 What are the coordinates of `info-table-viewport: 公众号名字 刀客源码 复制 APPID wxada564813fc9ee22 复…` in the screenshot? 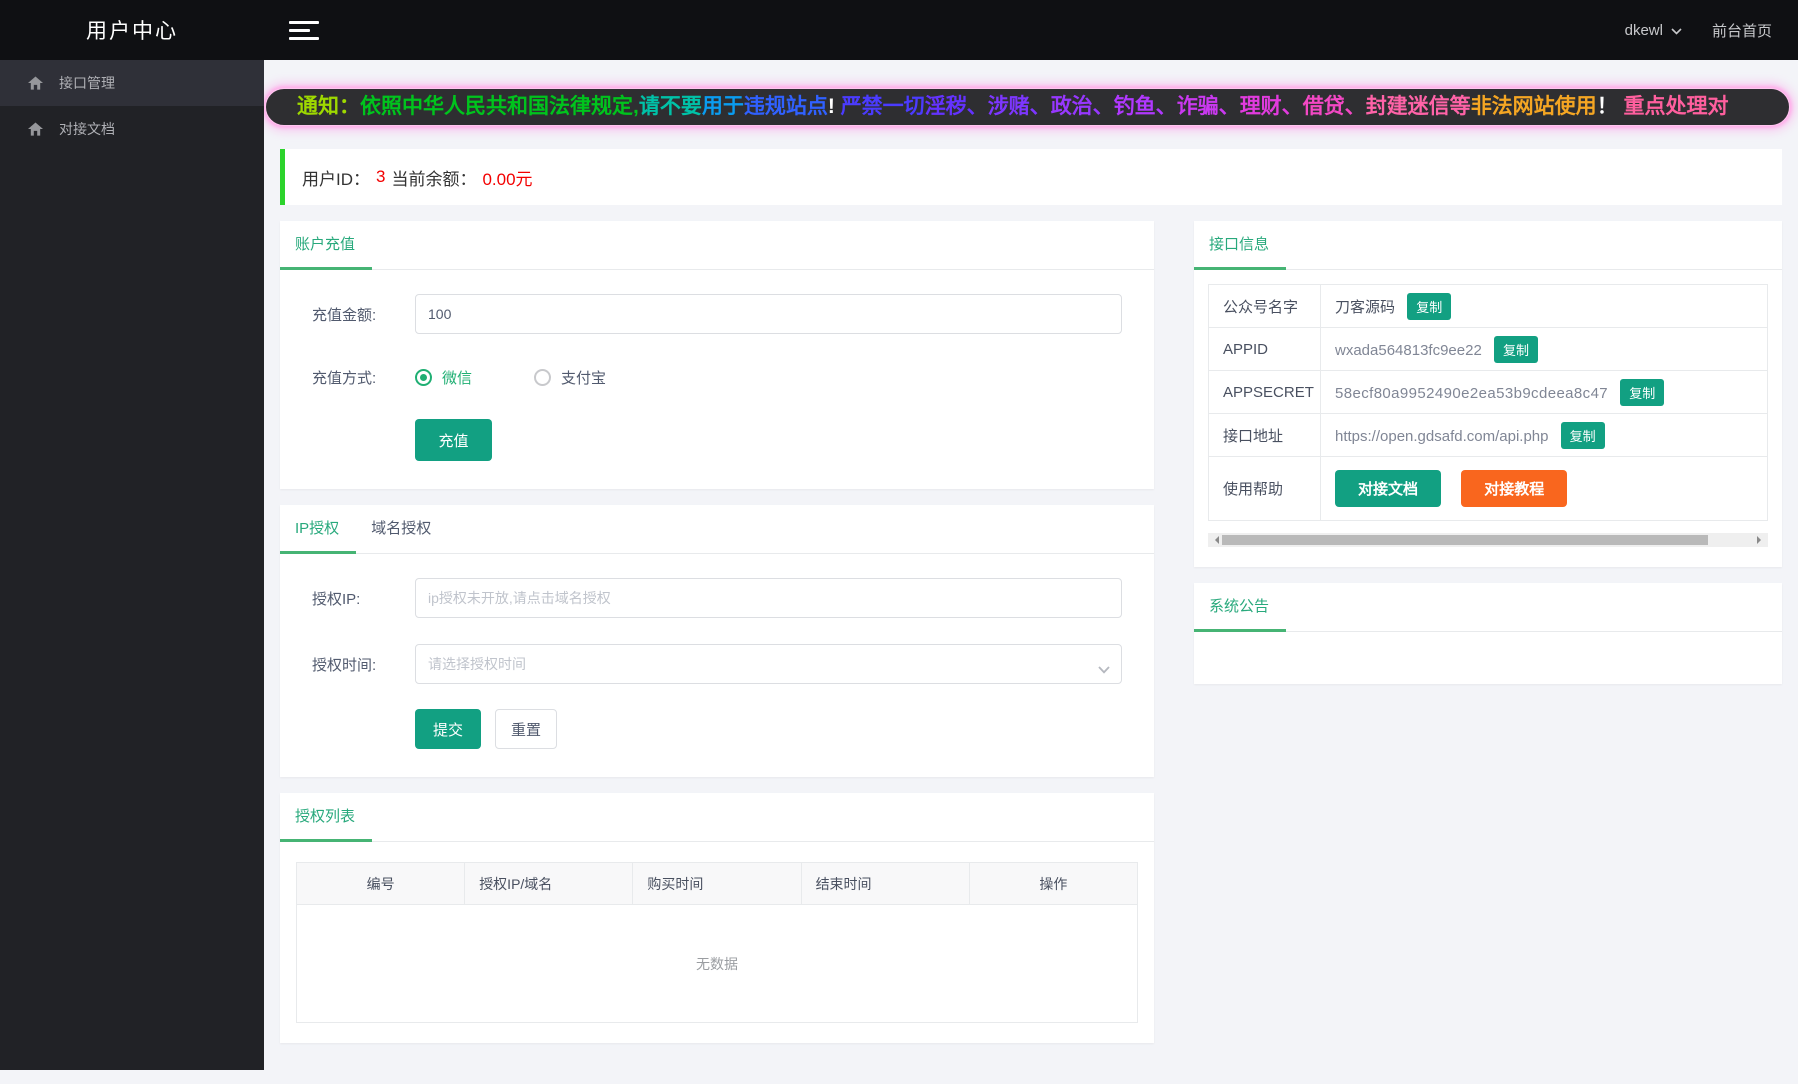 It's located at (1488, 402).